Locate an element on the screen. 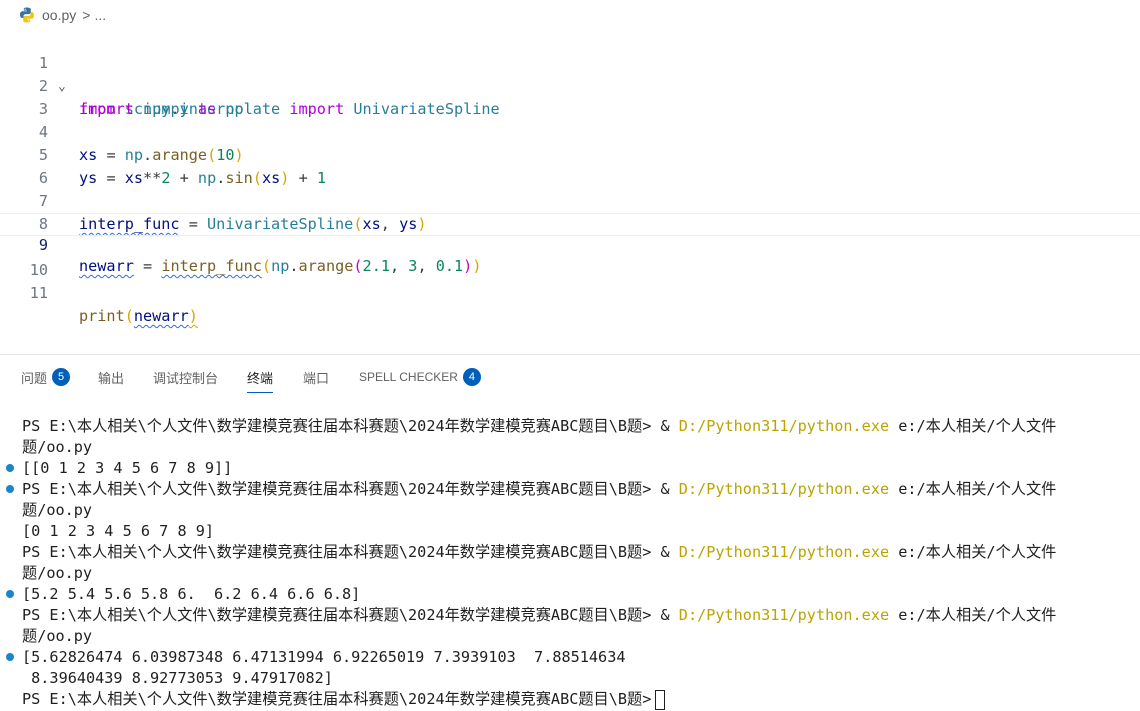 The image size is (1140, 711). panel-tabs: 问题 5 输出 调试控制台 终端 端口 SPELL CHECKER 4 is located at coordinates (570, 376).